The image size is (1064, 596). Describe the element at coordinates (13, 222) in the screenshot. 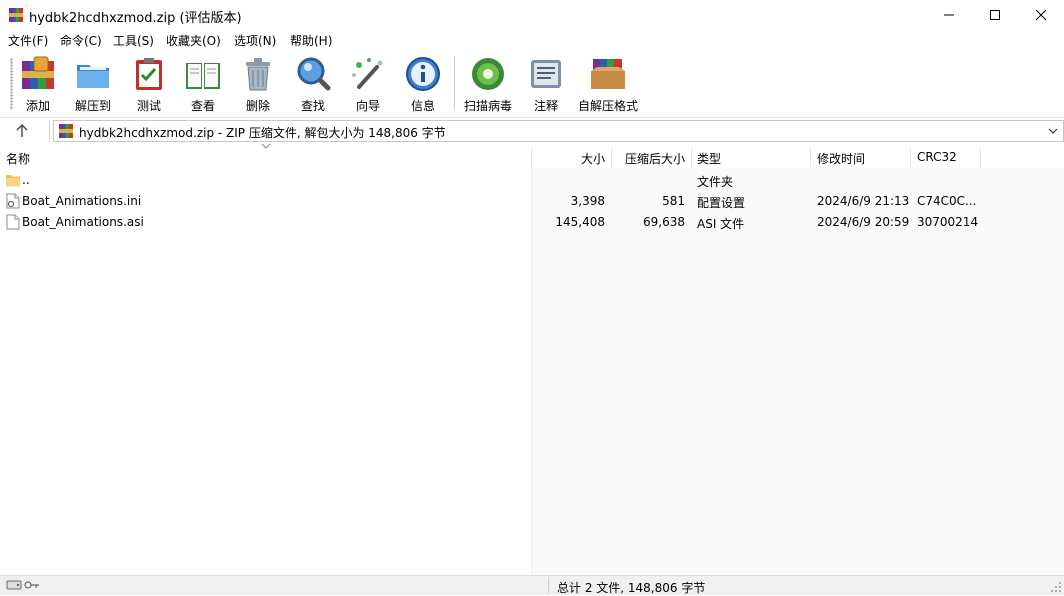

I see `file-icon` at that location.